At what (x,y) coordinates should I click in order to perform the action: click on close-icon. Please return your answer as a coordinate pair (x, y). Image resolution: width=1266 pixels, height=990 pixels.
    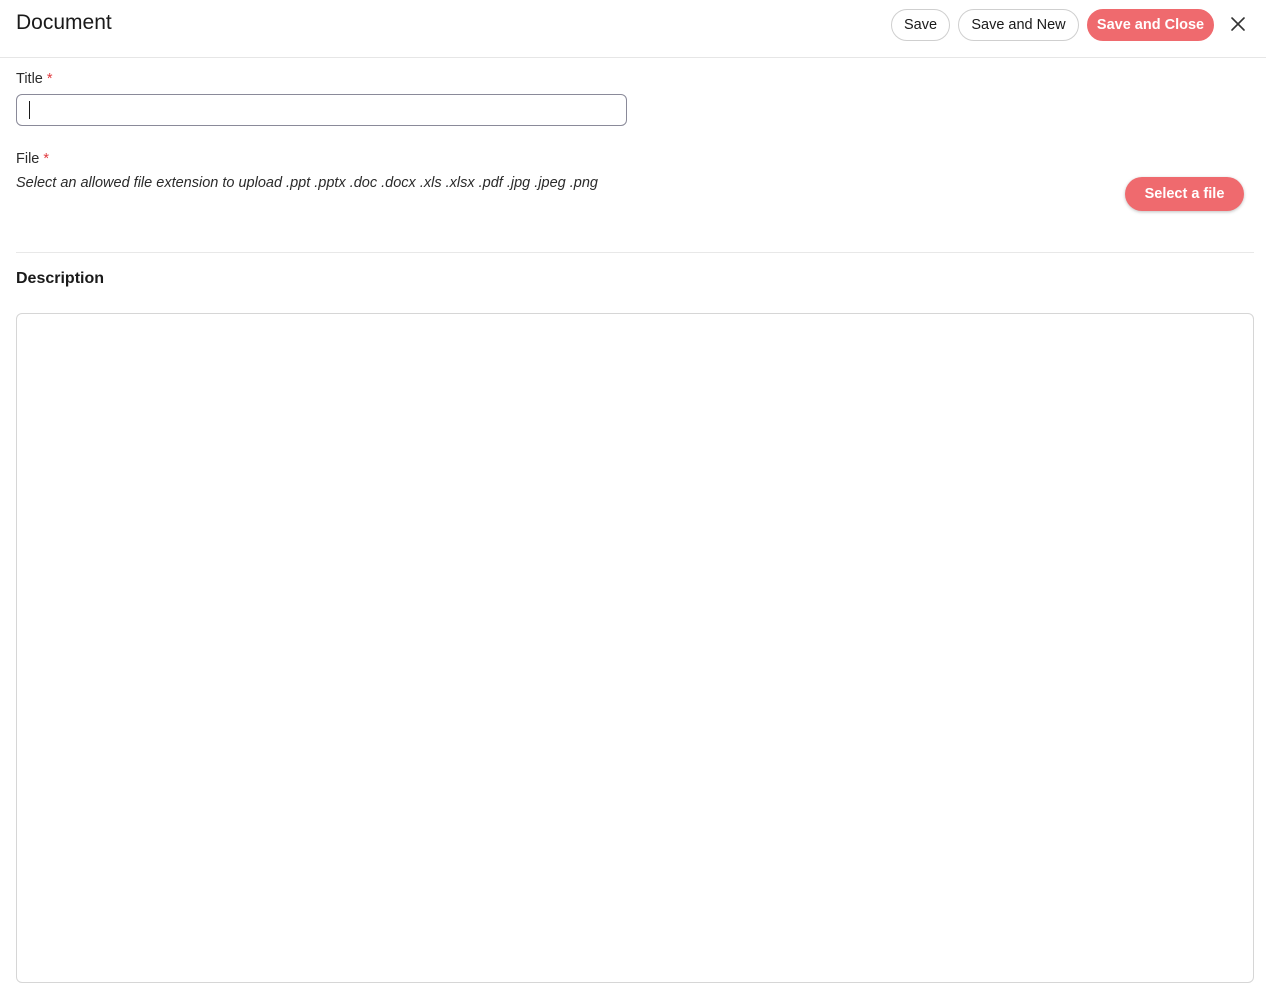
    Looking at the image, I should click on (1238, 24).